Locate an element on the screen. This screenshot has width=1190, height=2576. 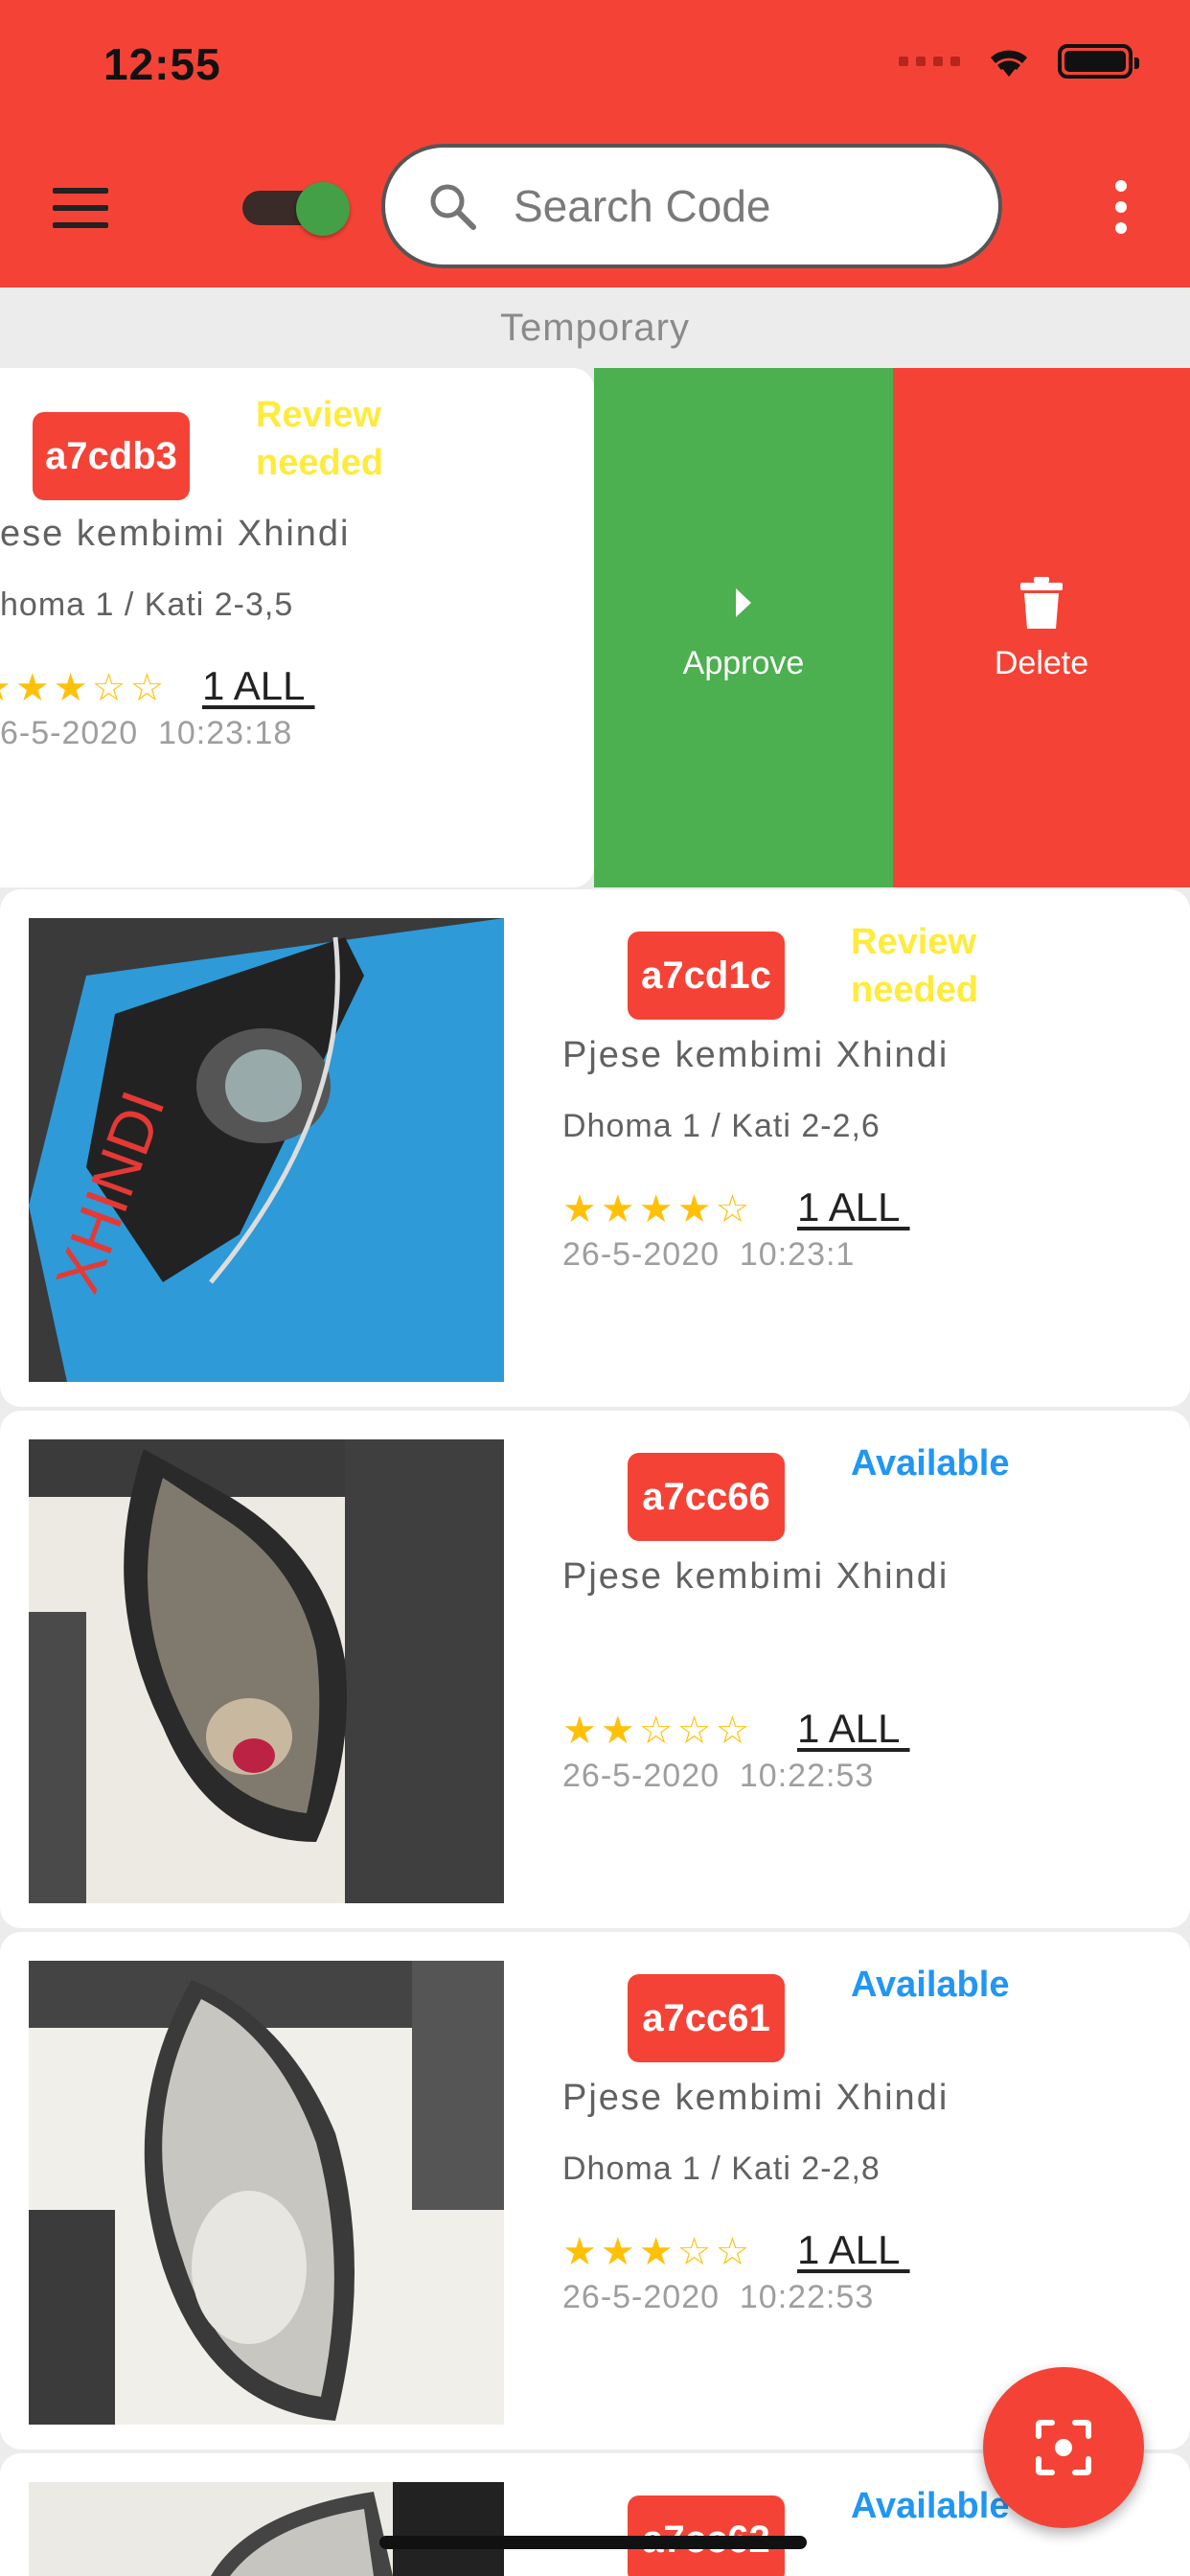
home-indicator is located at coordinates (593, 2542).